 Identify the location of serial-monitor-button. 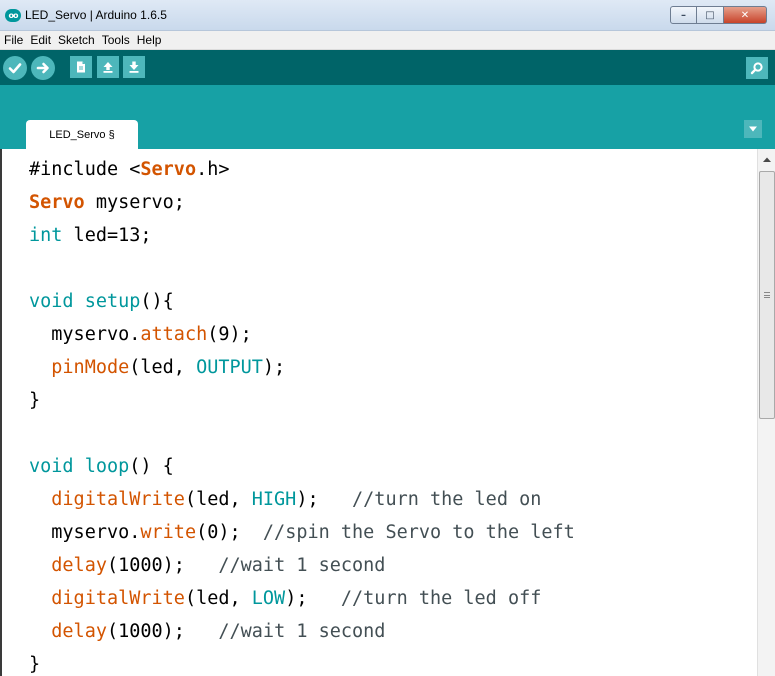
(757, 68).